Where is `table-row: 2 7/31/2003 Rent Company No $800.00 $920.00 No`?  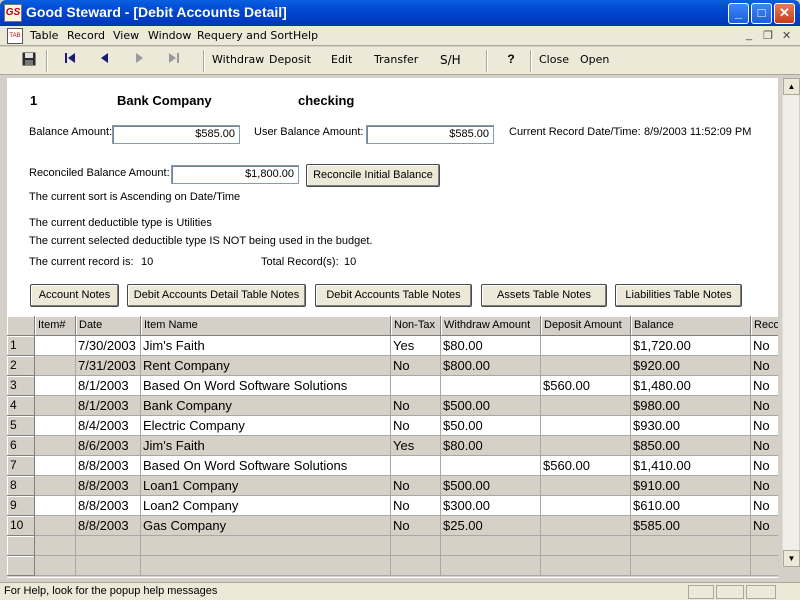
table-row: 2 7/31/2003 Rent Company No $800.00 $920.00 No is located at coordinates (392, 366).